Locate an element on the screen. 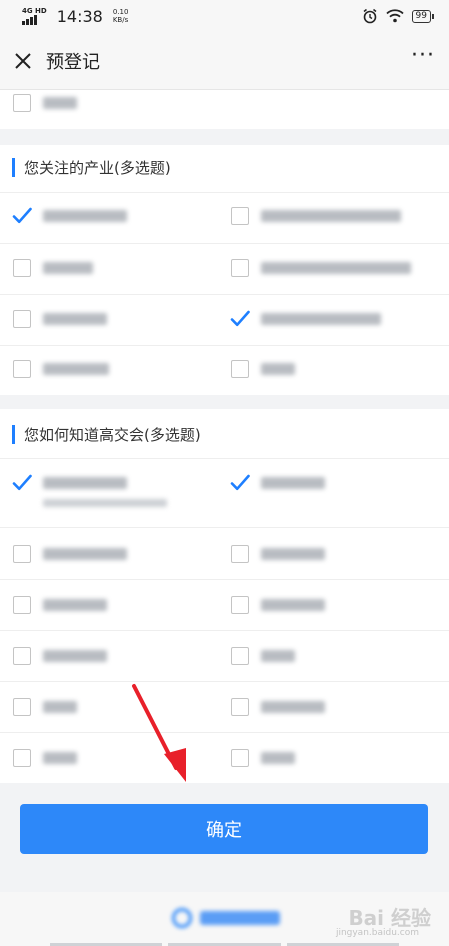 This screenshot has height=946, width=449. clock: 14:38 is located at coordinates (79, 16).